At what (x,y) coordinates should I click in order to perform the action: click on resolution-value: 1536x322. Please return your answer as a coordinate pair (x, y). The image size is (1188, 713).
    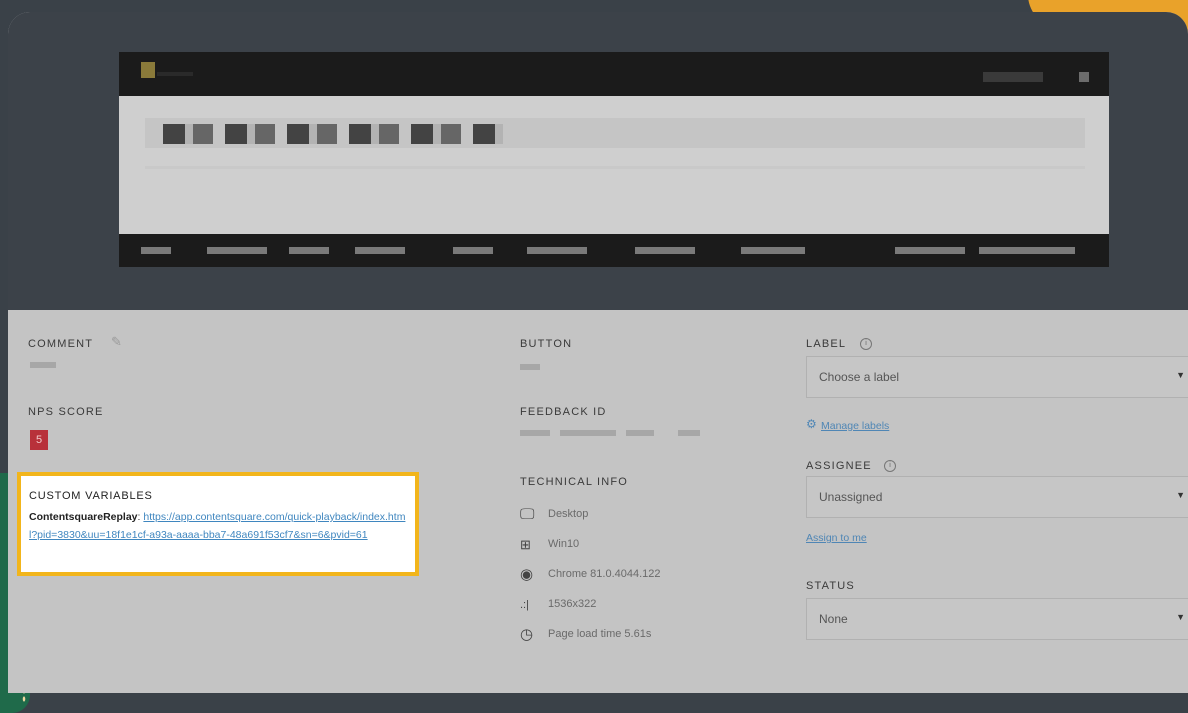
    Looking at the image, I should click on (572, 604).